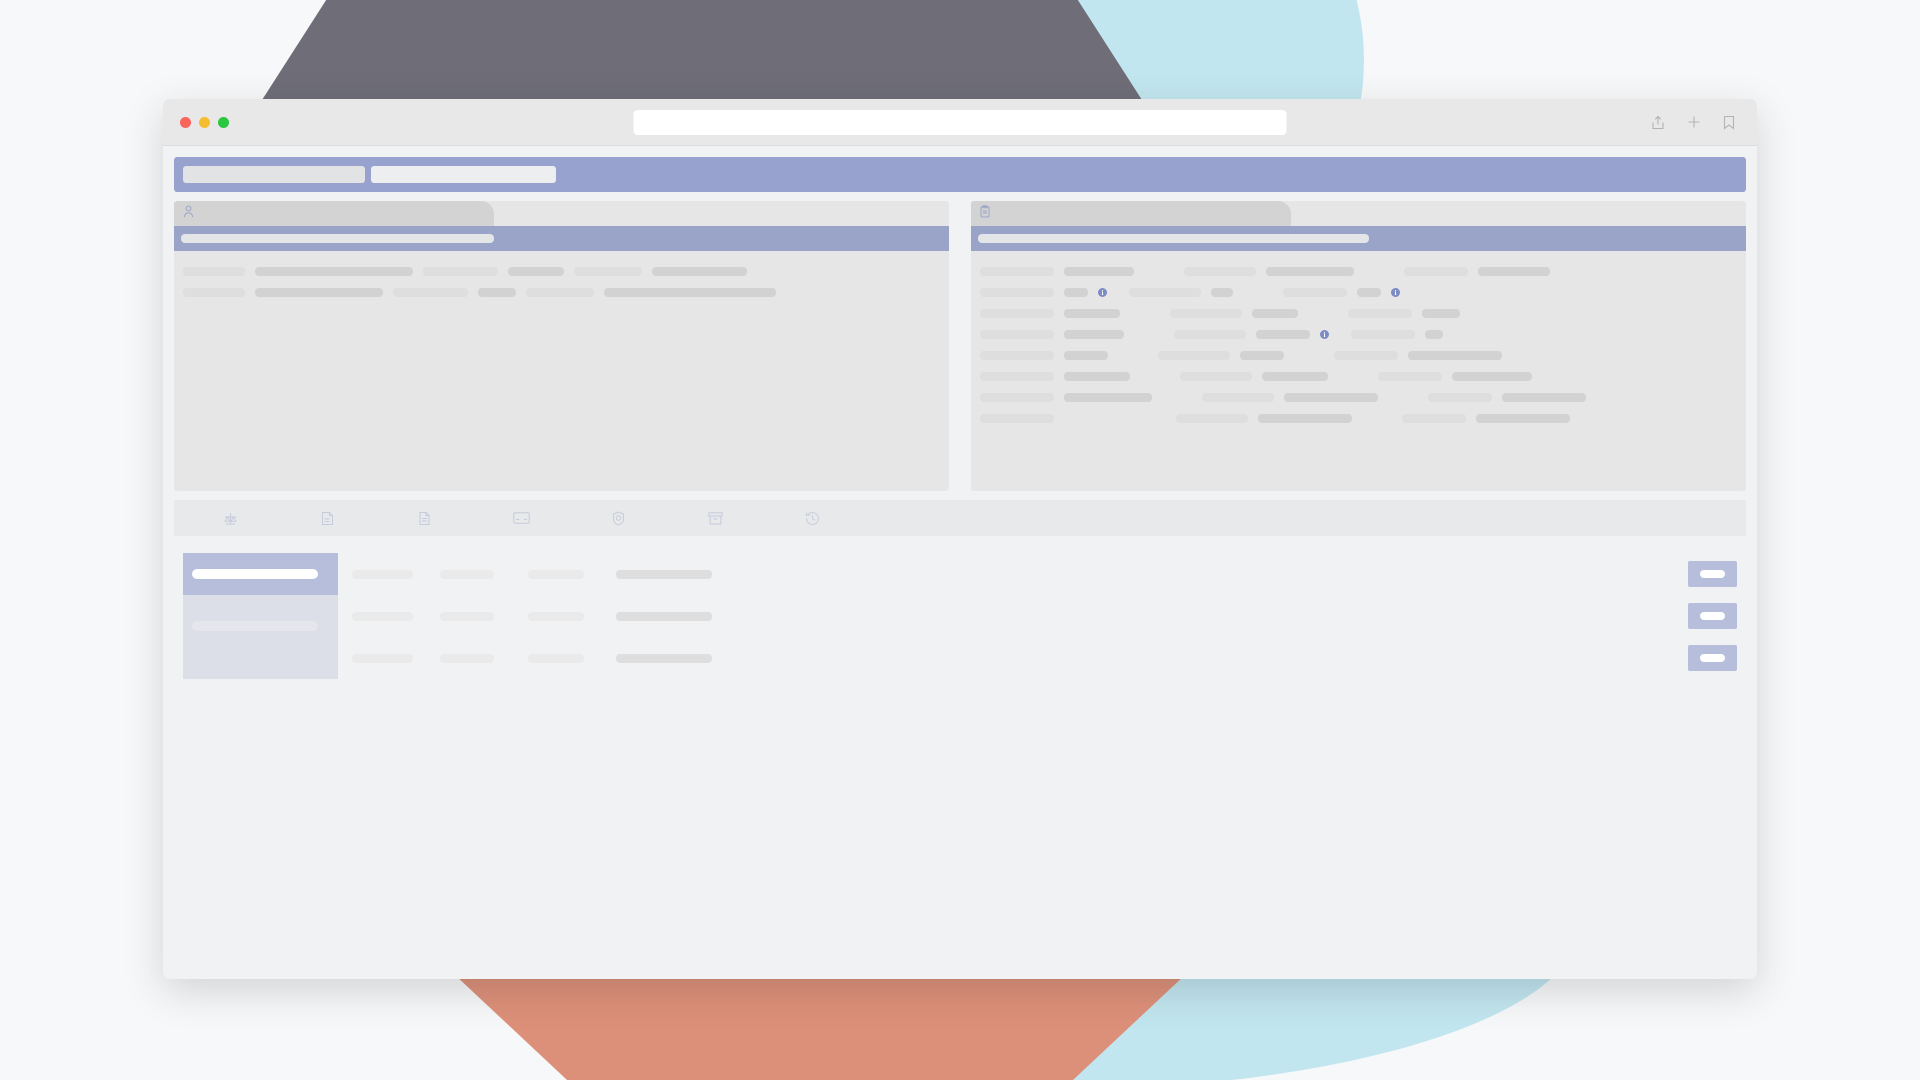 This screenshot has width=1920, height=1080. I want to click on minimize-window-button, so click(204, 122).